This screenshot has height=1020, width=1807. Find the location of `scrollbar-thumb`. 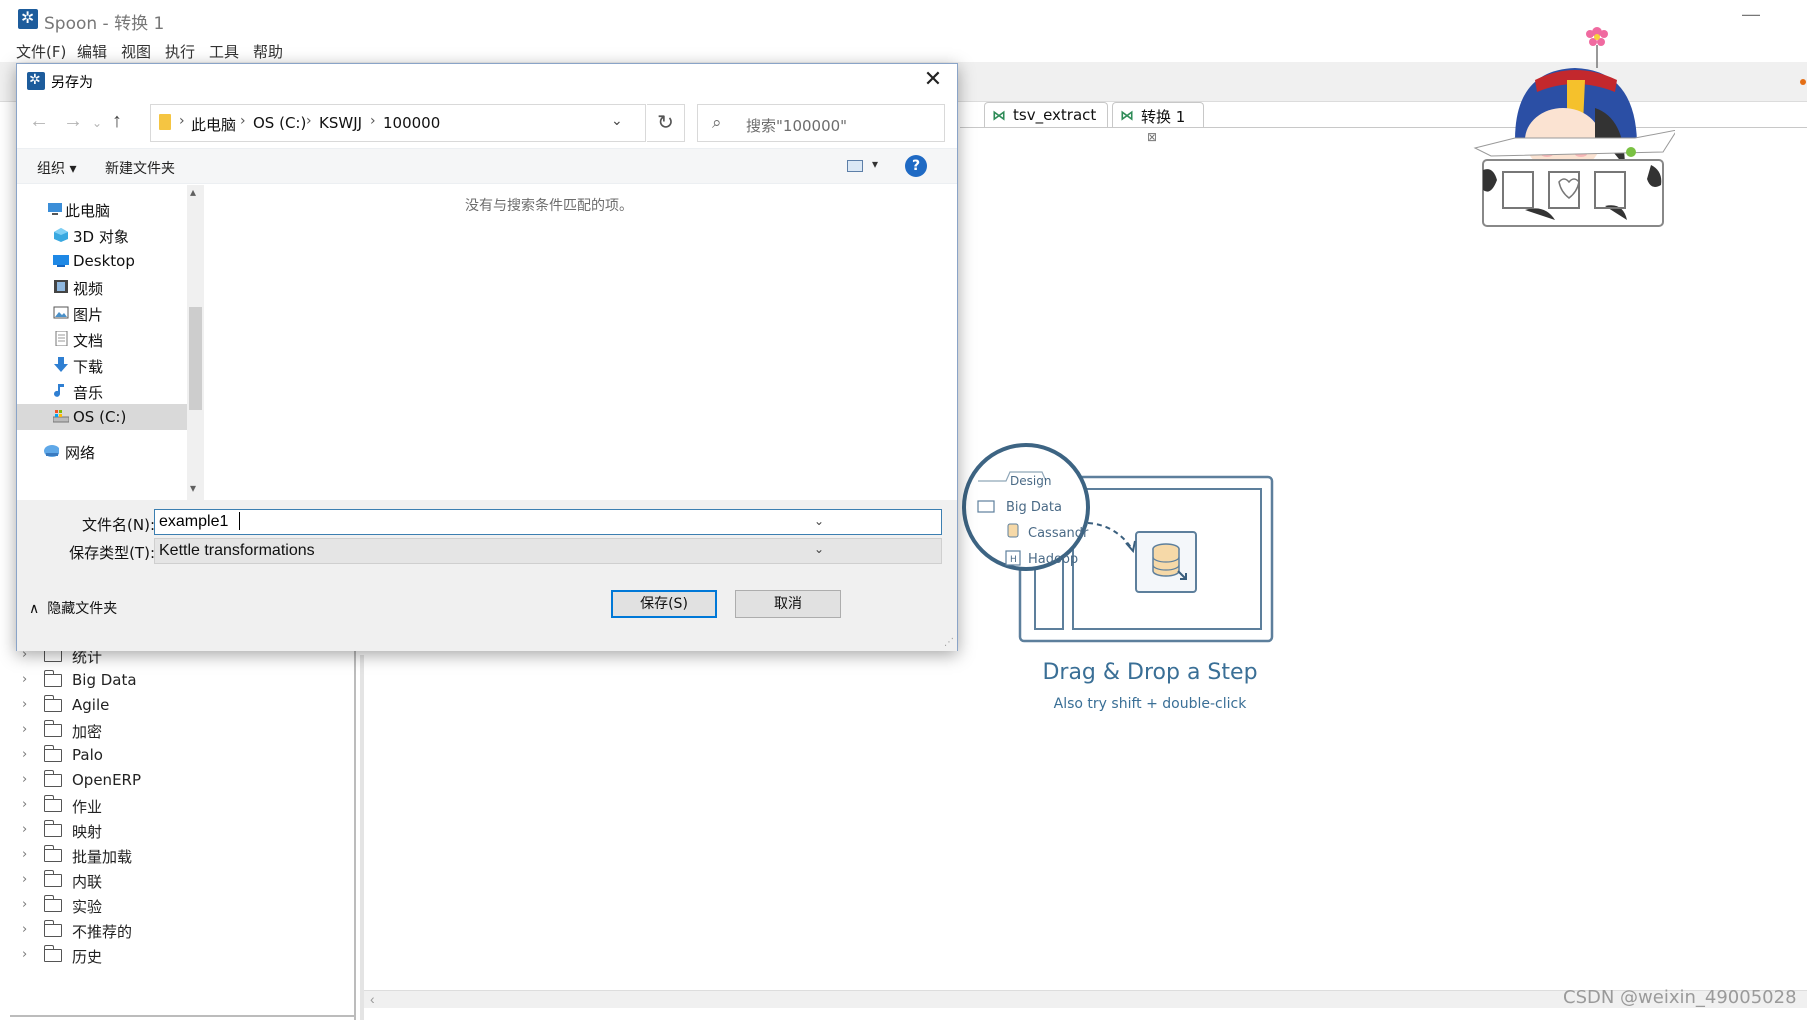

scrollbar-thumb is located at coordinates (195, 358).